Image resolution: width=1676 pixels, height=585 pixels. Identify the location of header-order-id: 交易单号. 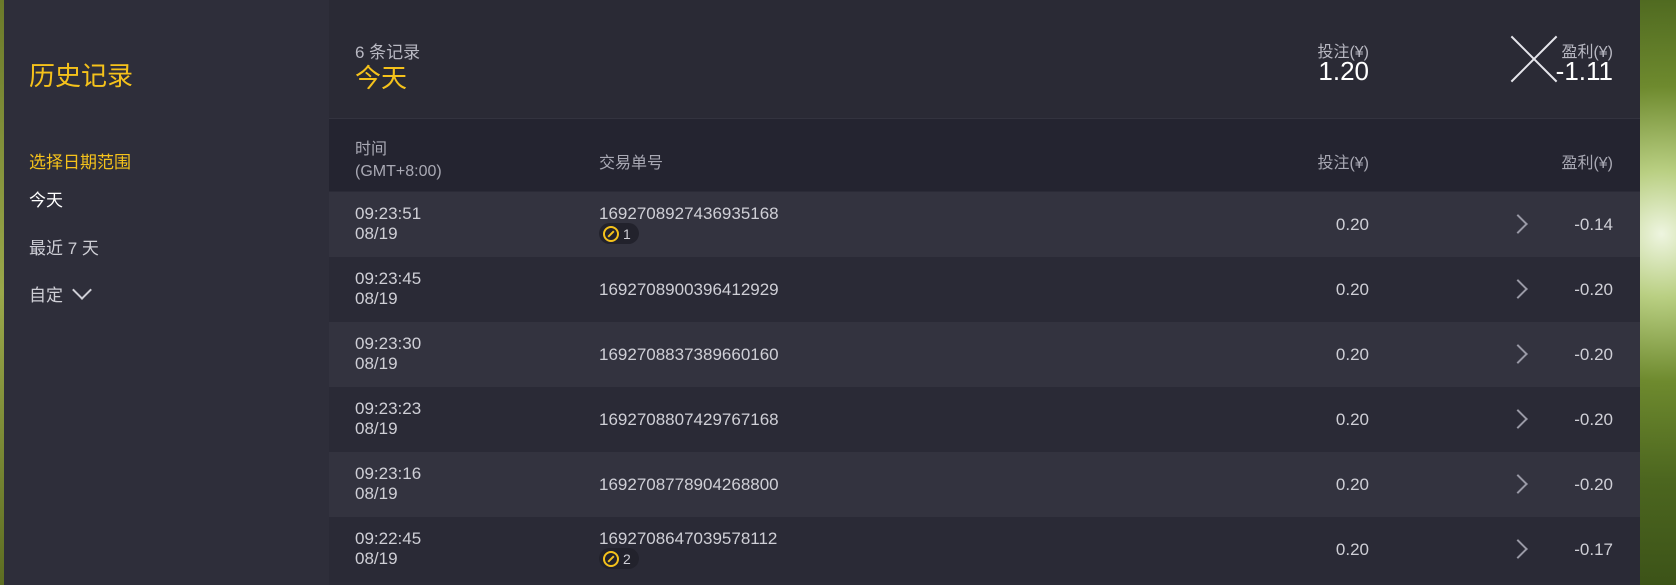
(631, 163).